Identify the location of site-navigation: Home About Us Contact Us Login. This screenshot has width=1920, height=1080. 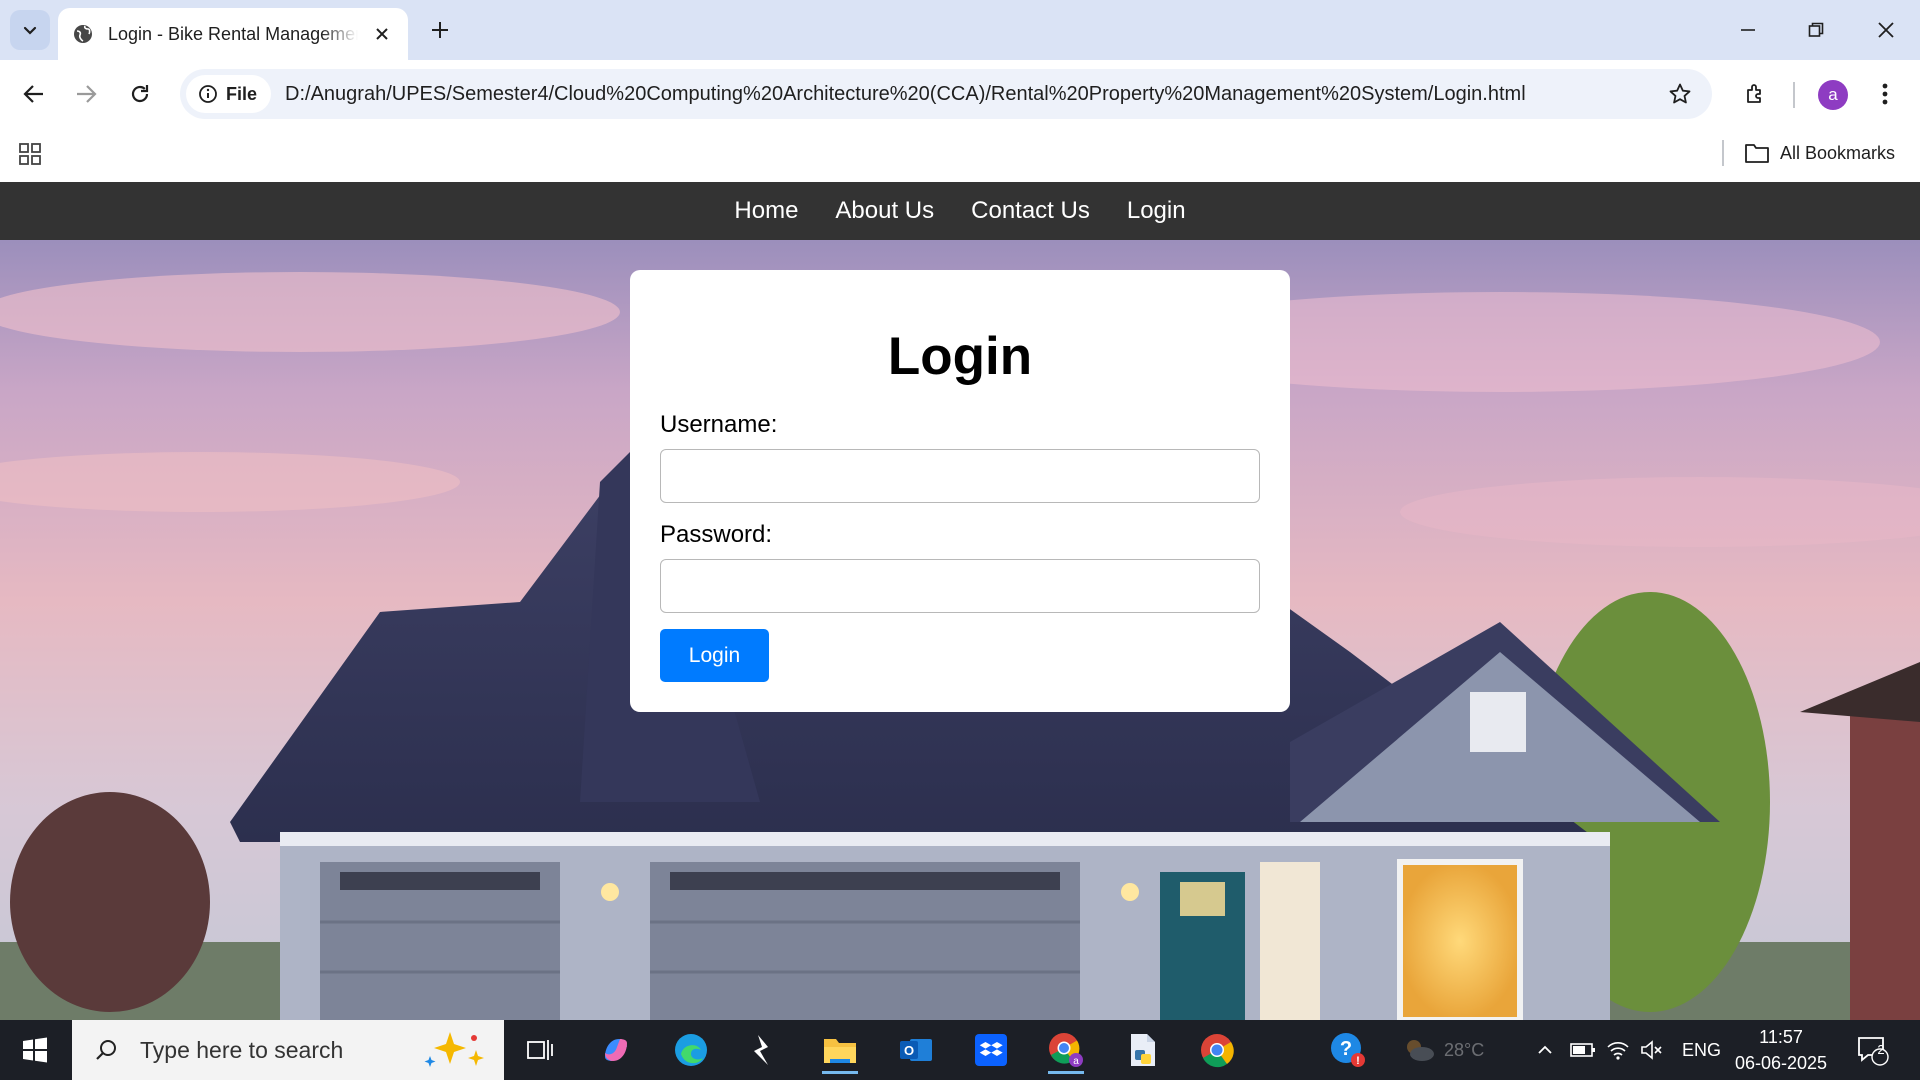
(960, 211).